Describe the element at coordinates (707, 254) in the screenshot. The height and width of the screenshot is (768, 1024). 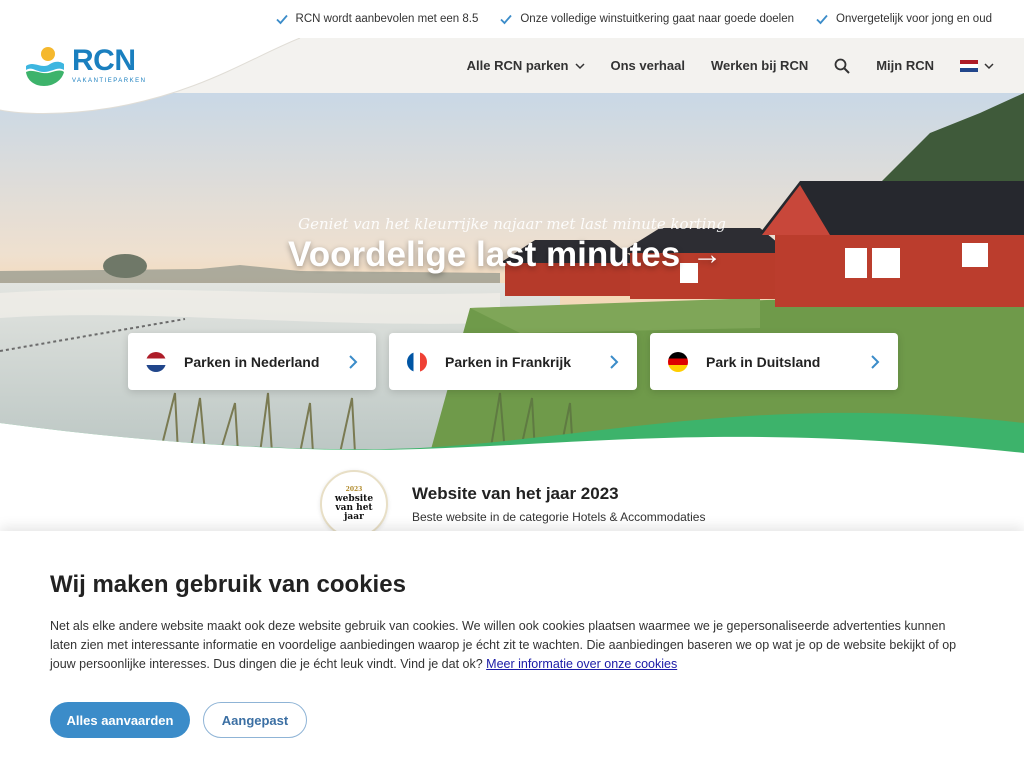
I see `arrow-right-icon: →` at that location.